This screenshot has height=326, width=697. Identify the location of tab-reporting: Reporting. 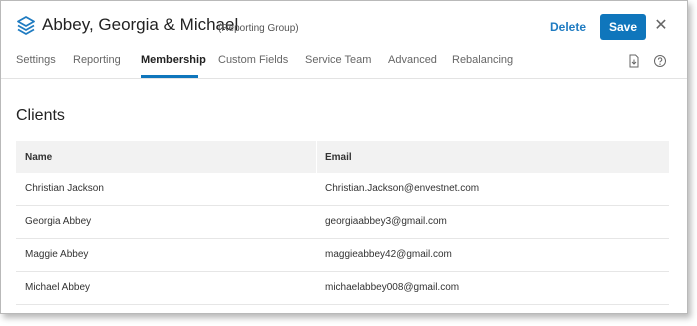
(97, 60).